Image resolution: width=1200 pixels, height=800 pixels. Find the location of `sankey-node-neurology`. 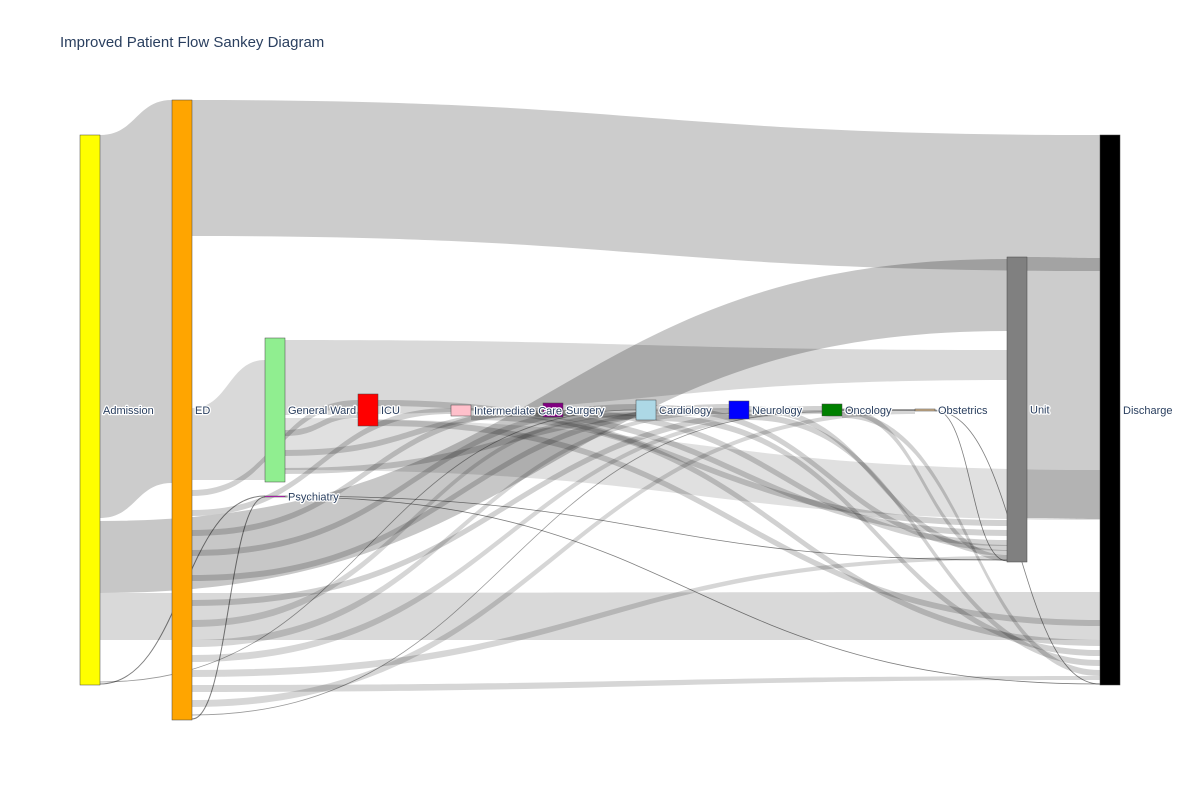

sankey-node-neurology is located at coordinates (739, 410).